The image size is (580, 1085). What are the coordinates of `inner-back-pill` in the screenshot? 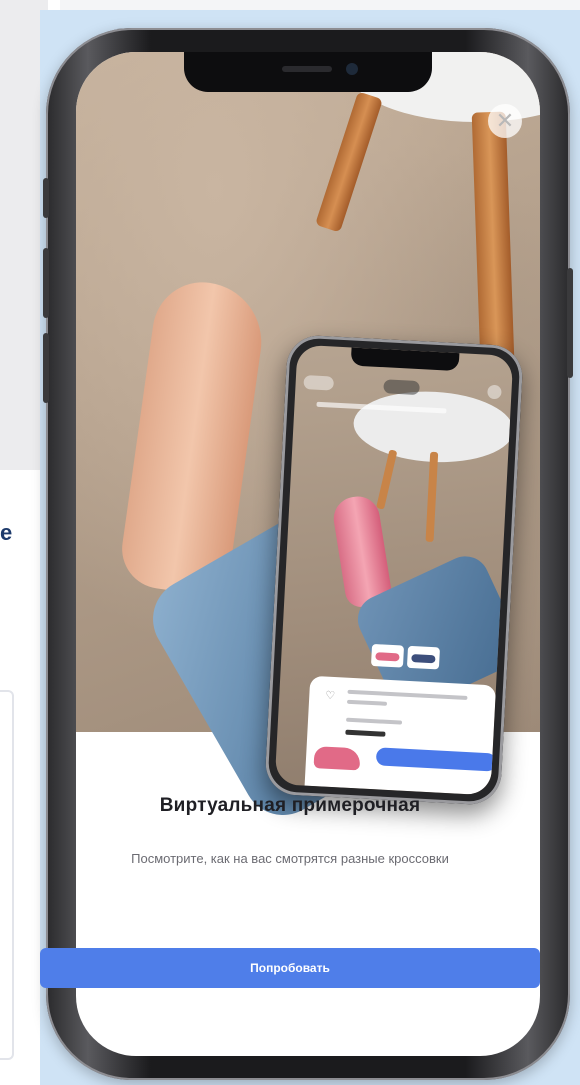 It's located at (319, 383).